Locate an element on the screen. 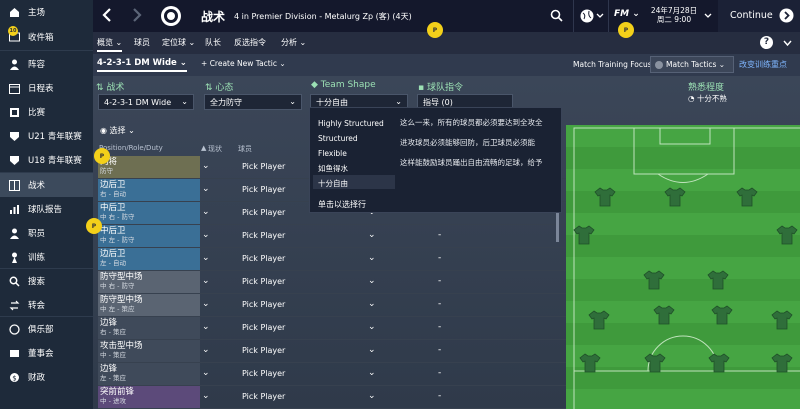 This screenshot has height=409, width=800. tab-set-pieces: 定位球 ⌄ is located at coordinates (178, 42).